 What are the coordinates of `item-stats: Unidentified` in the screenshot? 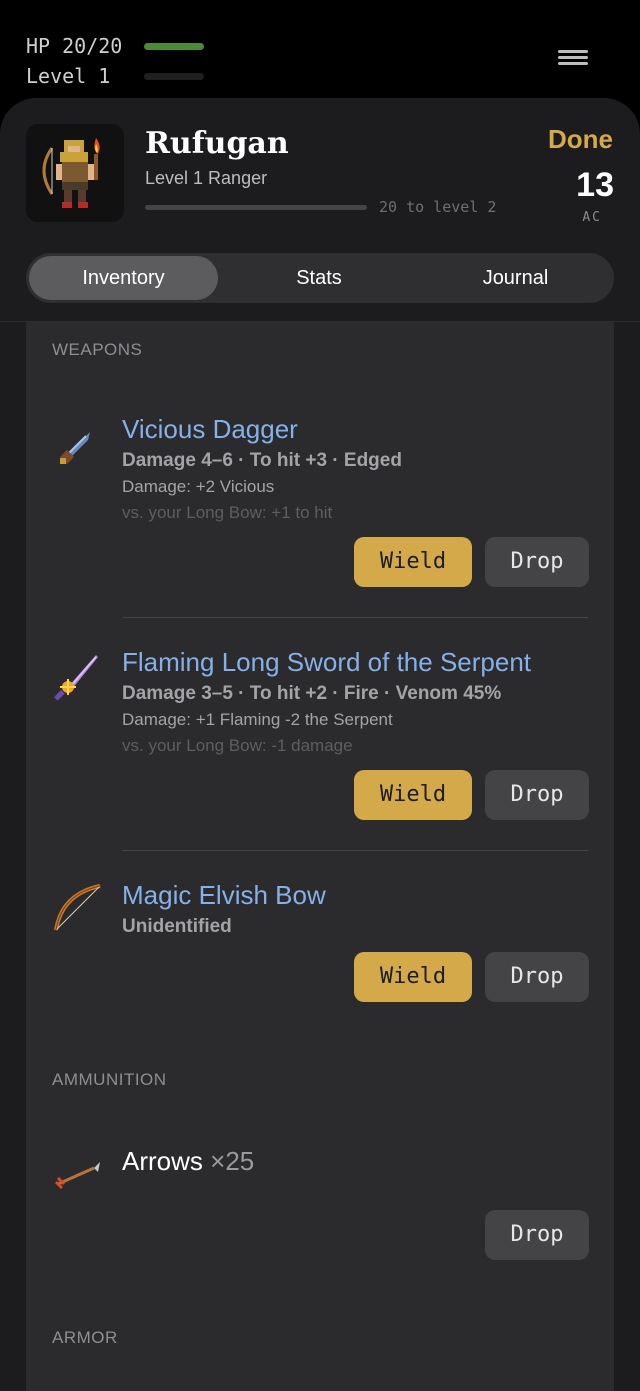 It's located at (177, 926).